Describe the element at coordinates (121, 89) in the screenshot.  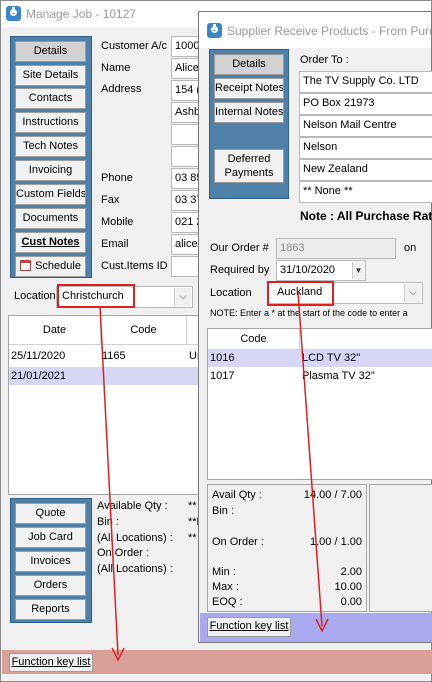
I see `address-label: Address` at that location.